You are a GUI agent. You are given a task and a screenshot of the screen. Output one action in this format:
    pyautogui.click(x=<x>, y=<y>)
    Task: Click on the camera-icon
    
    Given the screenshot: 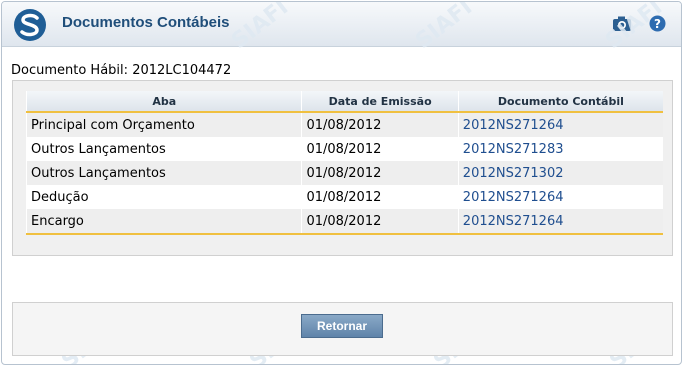 What is the action you would take?
    pyautogui.click(x=622, y=24)
    